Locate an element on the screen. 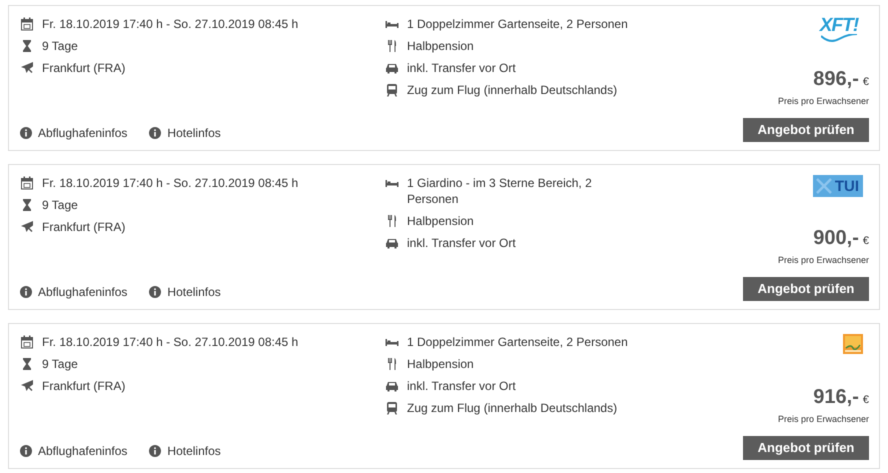  price: 896,- is located at coordinates (836, 79).